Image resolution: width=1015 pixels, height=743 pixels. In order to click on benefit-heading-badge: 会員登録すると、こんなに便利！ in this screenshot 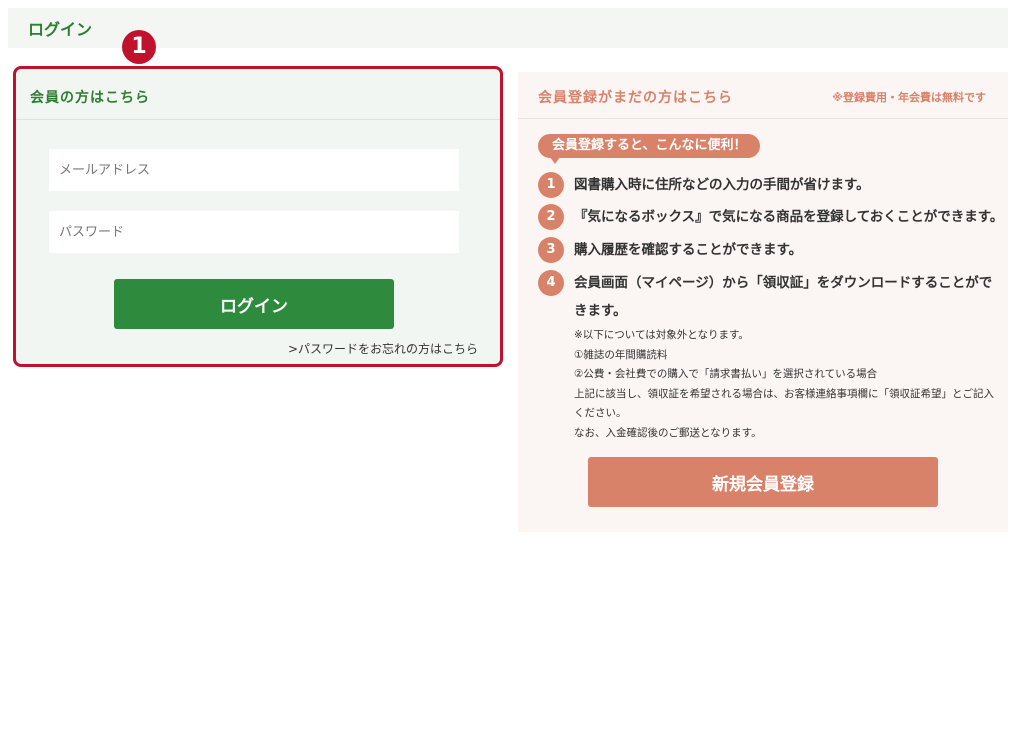, I will do `click(649, 149)`.